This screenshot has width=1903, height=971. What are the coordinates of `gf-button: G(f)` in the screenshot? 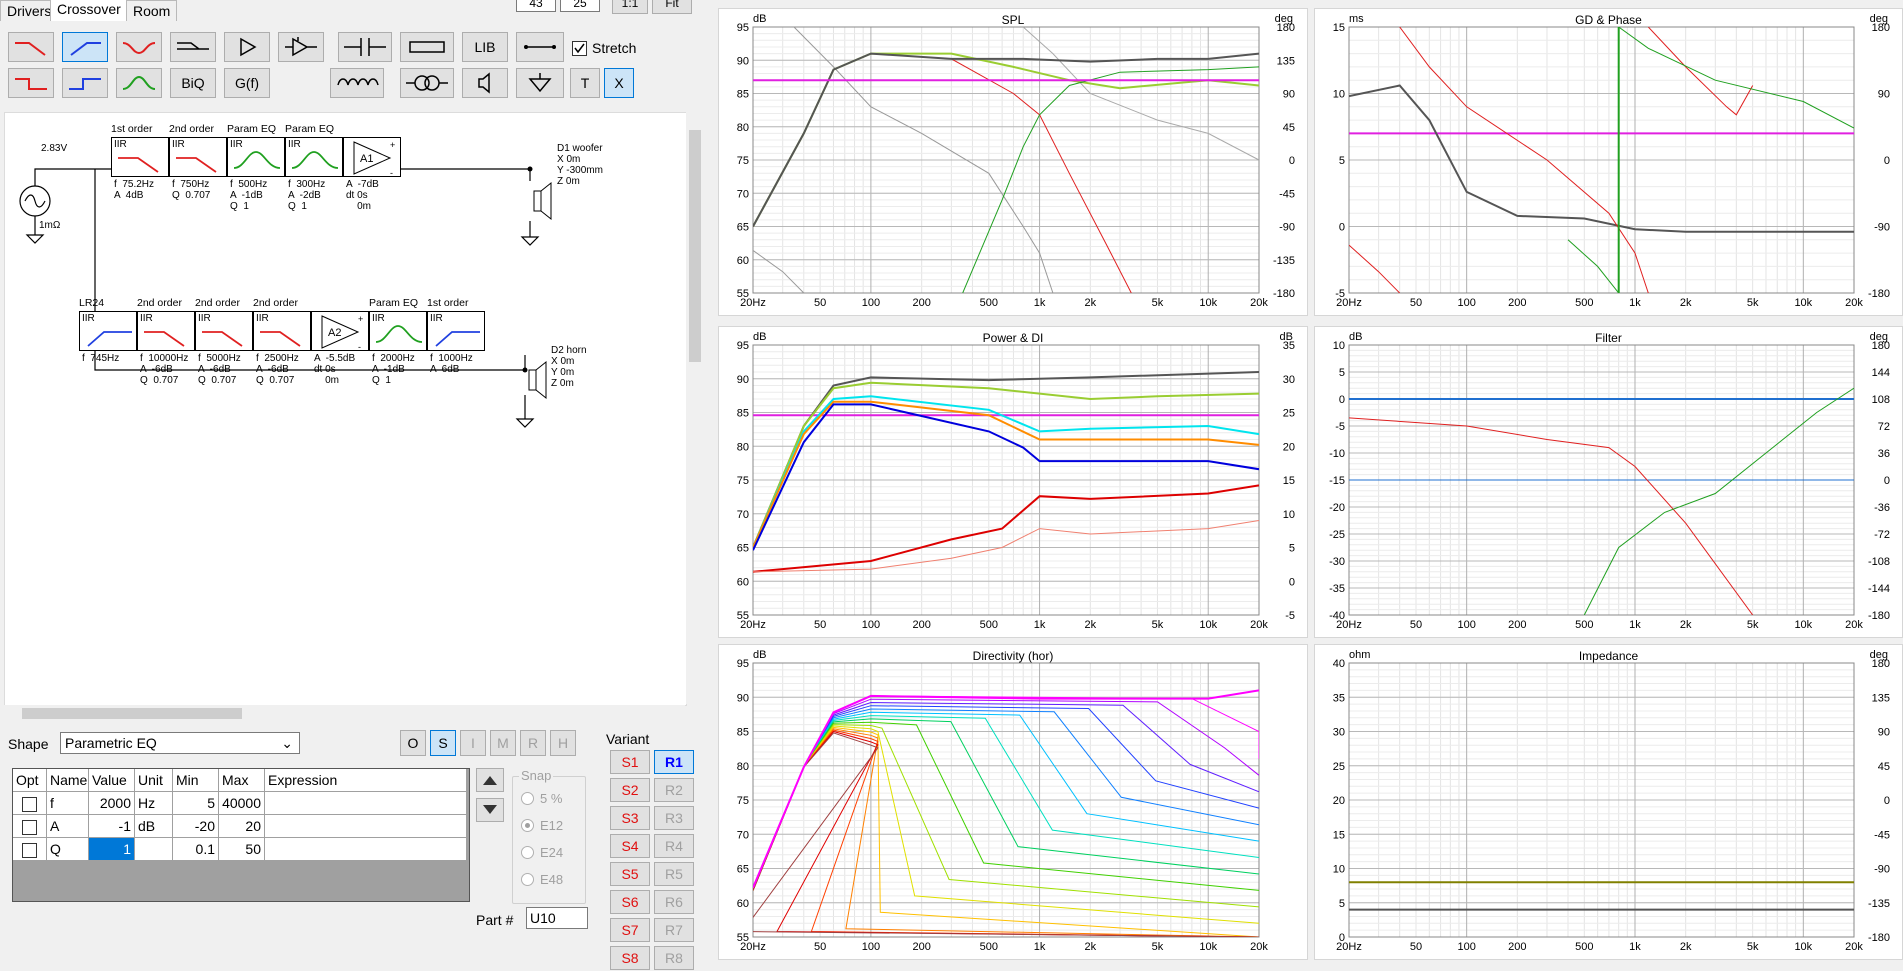 It's located at (247, 83).